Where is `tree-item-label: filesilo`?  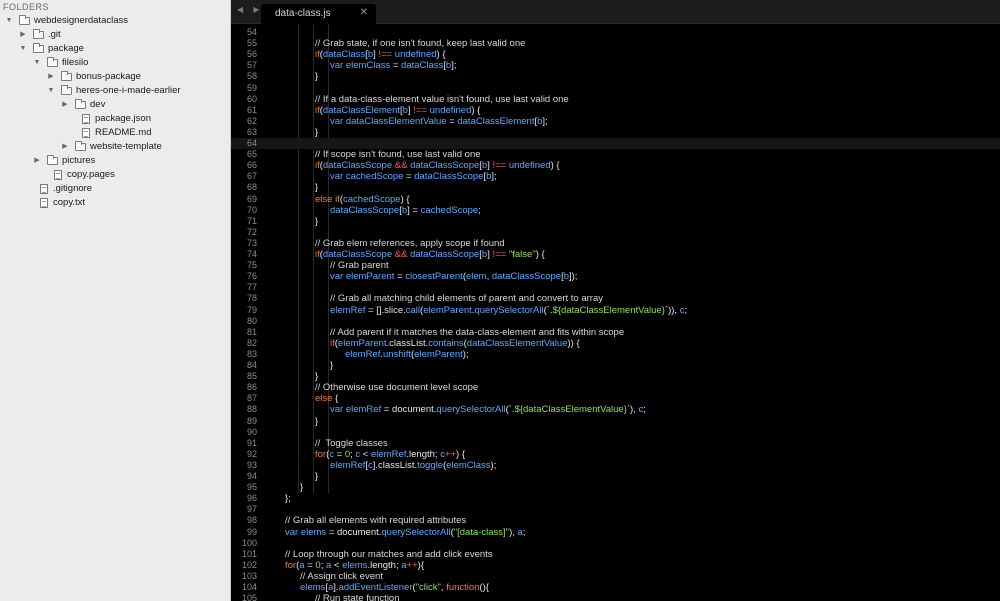 tree-item-label: filesilo is located at coordinates (75, 62).